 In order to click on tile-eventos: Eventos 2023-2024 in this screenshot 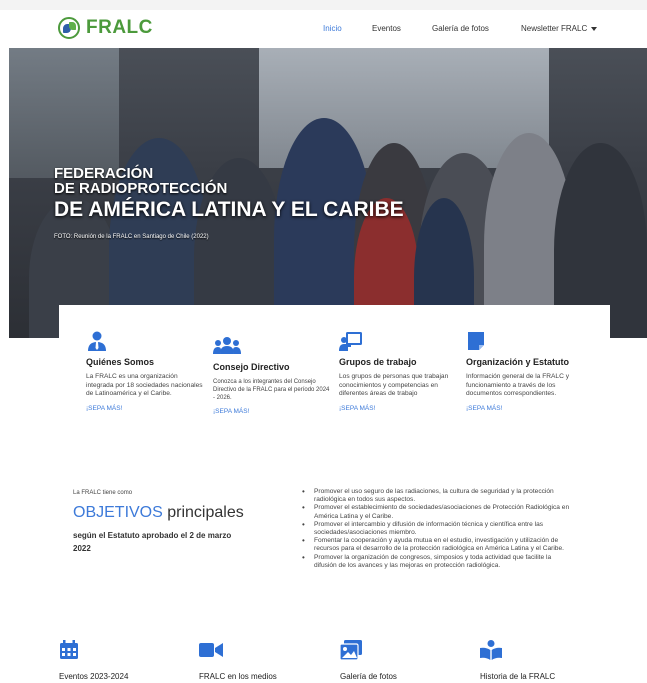, I will do `click(119, 660)`.